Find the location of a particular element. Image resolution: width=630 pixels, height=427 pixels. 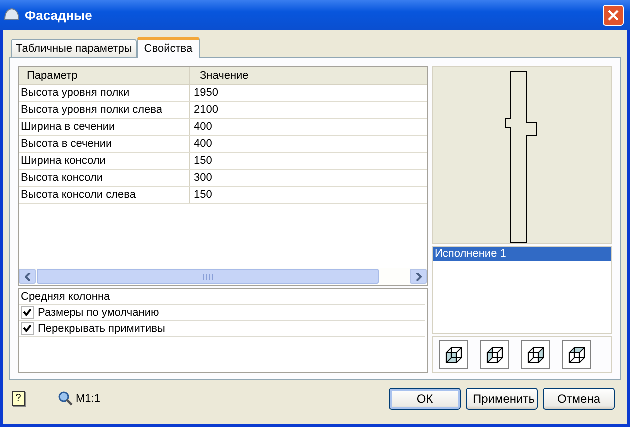

column-header: Параметр is located at coordinates (104, 75).